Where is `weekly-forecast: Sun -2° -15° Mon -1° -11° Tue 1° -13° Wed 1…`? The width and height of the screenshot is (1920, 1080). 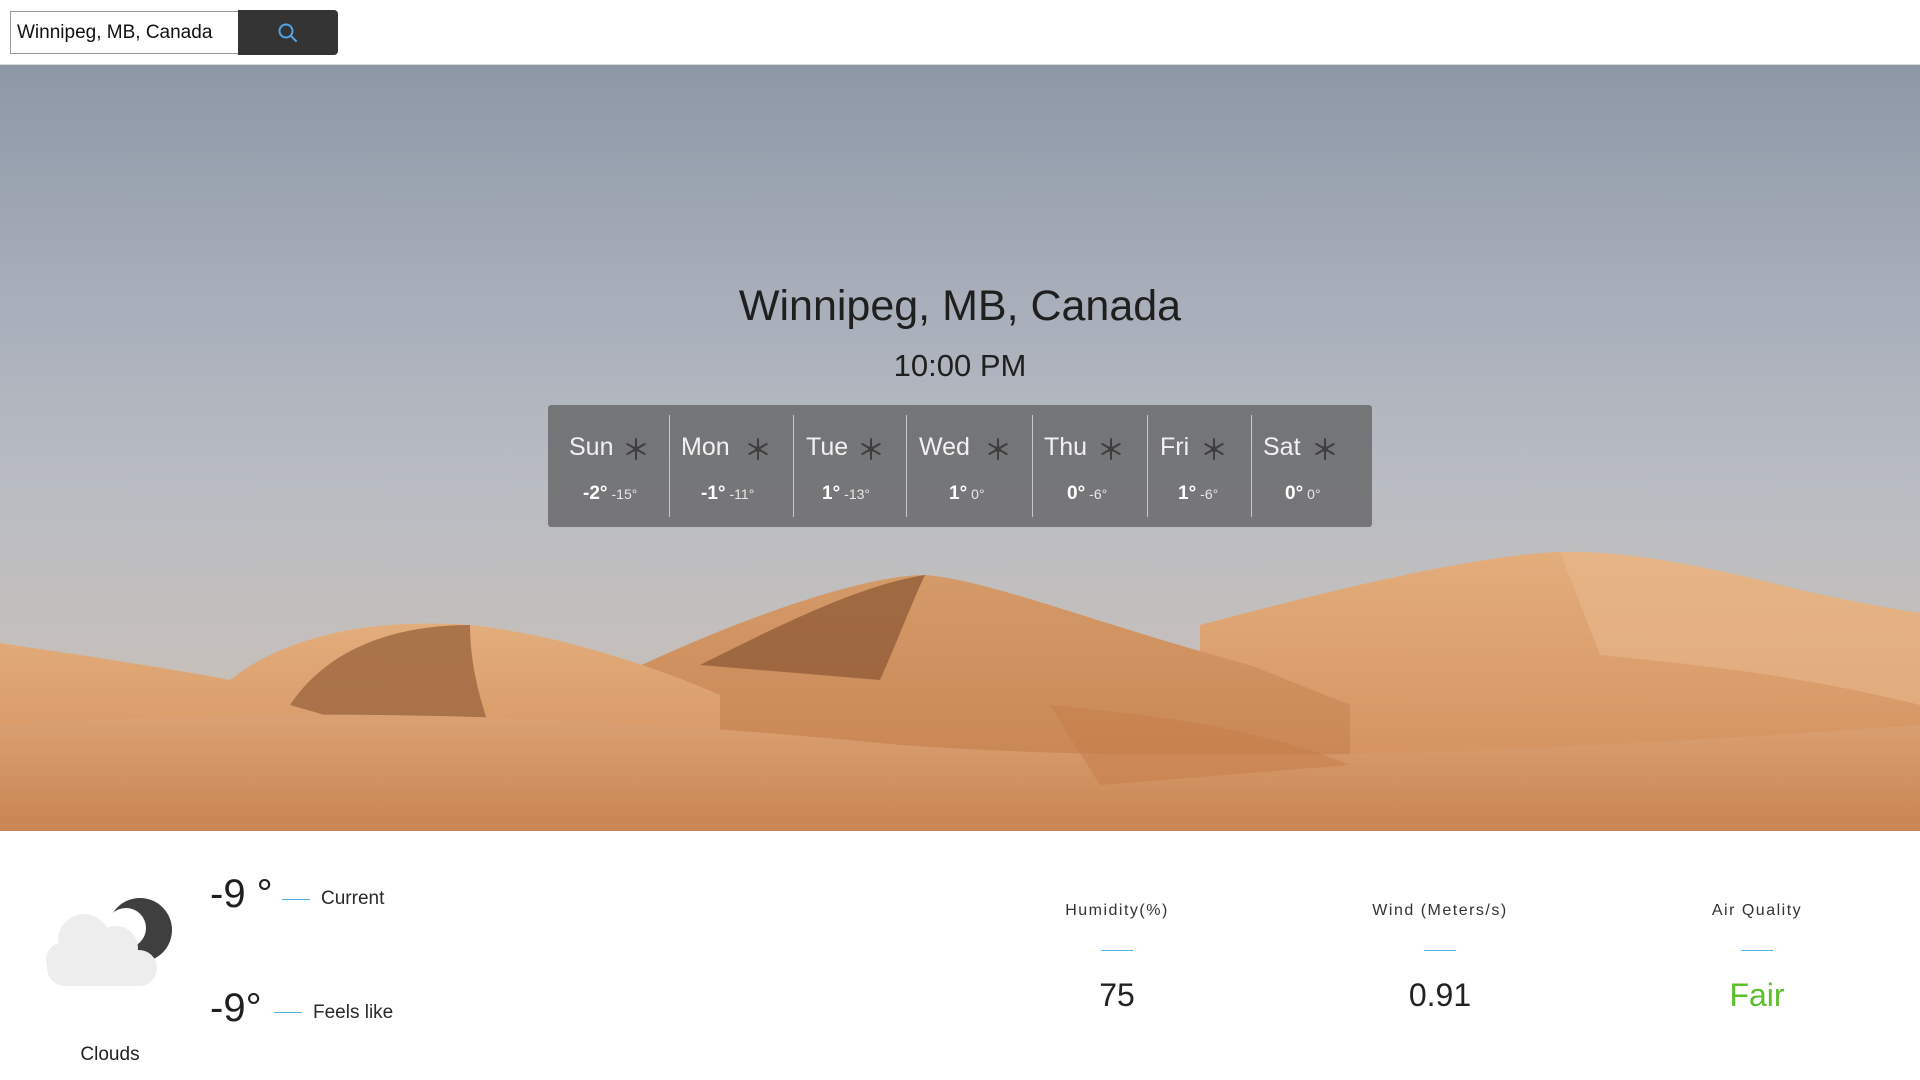
weekly-forecast: Sun -2° -15° Mon -1° -11° Tue 1° -13° Wed 1… is located at coordinates (960, 466).